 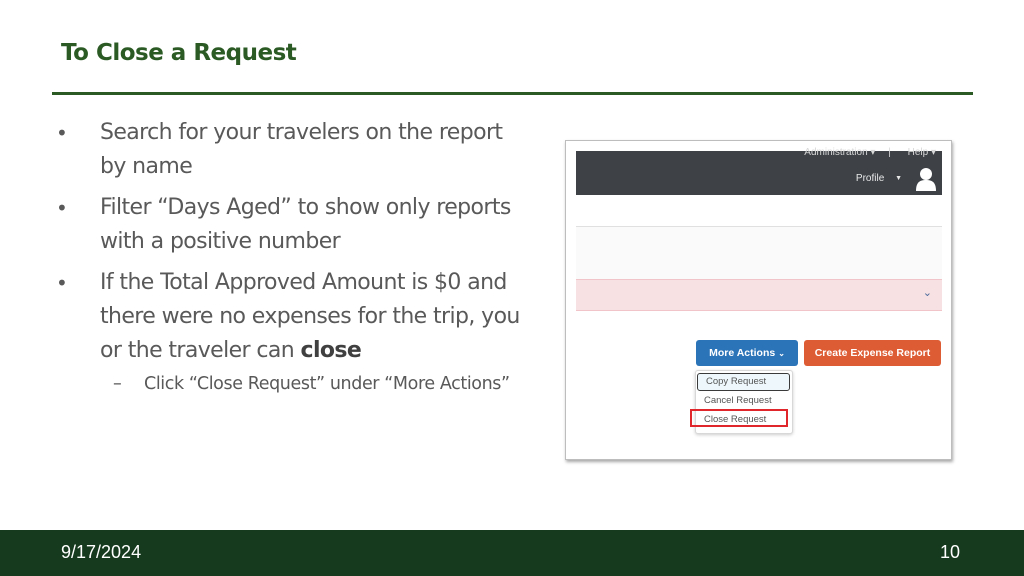 What do you see at coordinates (839, 152) in the screenshot?
I see `administration-menu: Administration ▾` at bounding box center [839, 152].